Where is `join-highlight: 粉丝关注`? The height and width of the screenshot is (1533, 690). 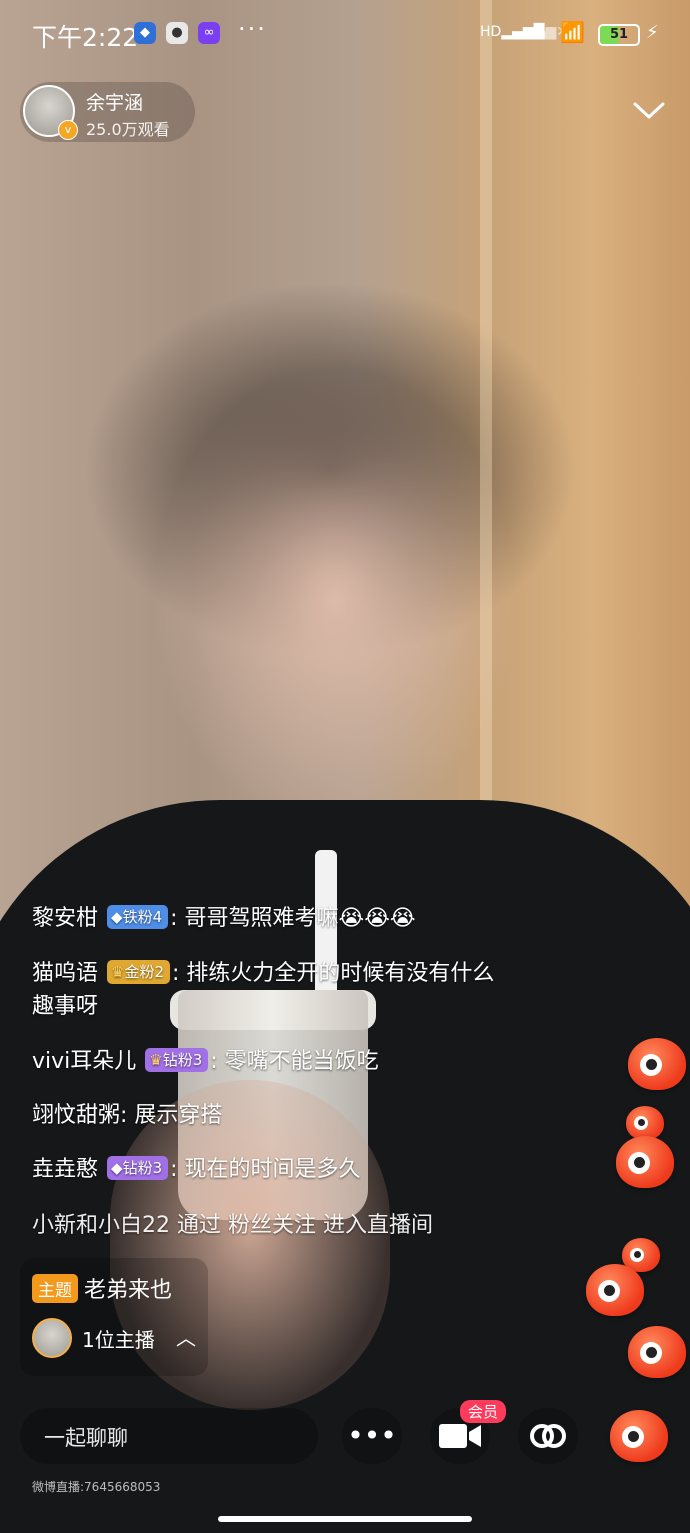 join-highlight: 粉丝关注 is located at coordinates (272, 1225).